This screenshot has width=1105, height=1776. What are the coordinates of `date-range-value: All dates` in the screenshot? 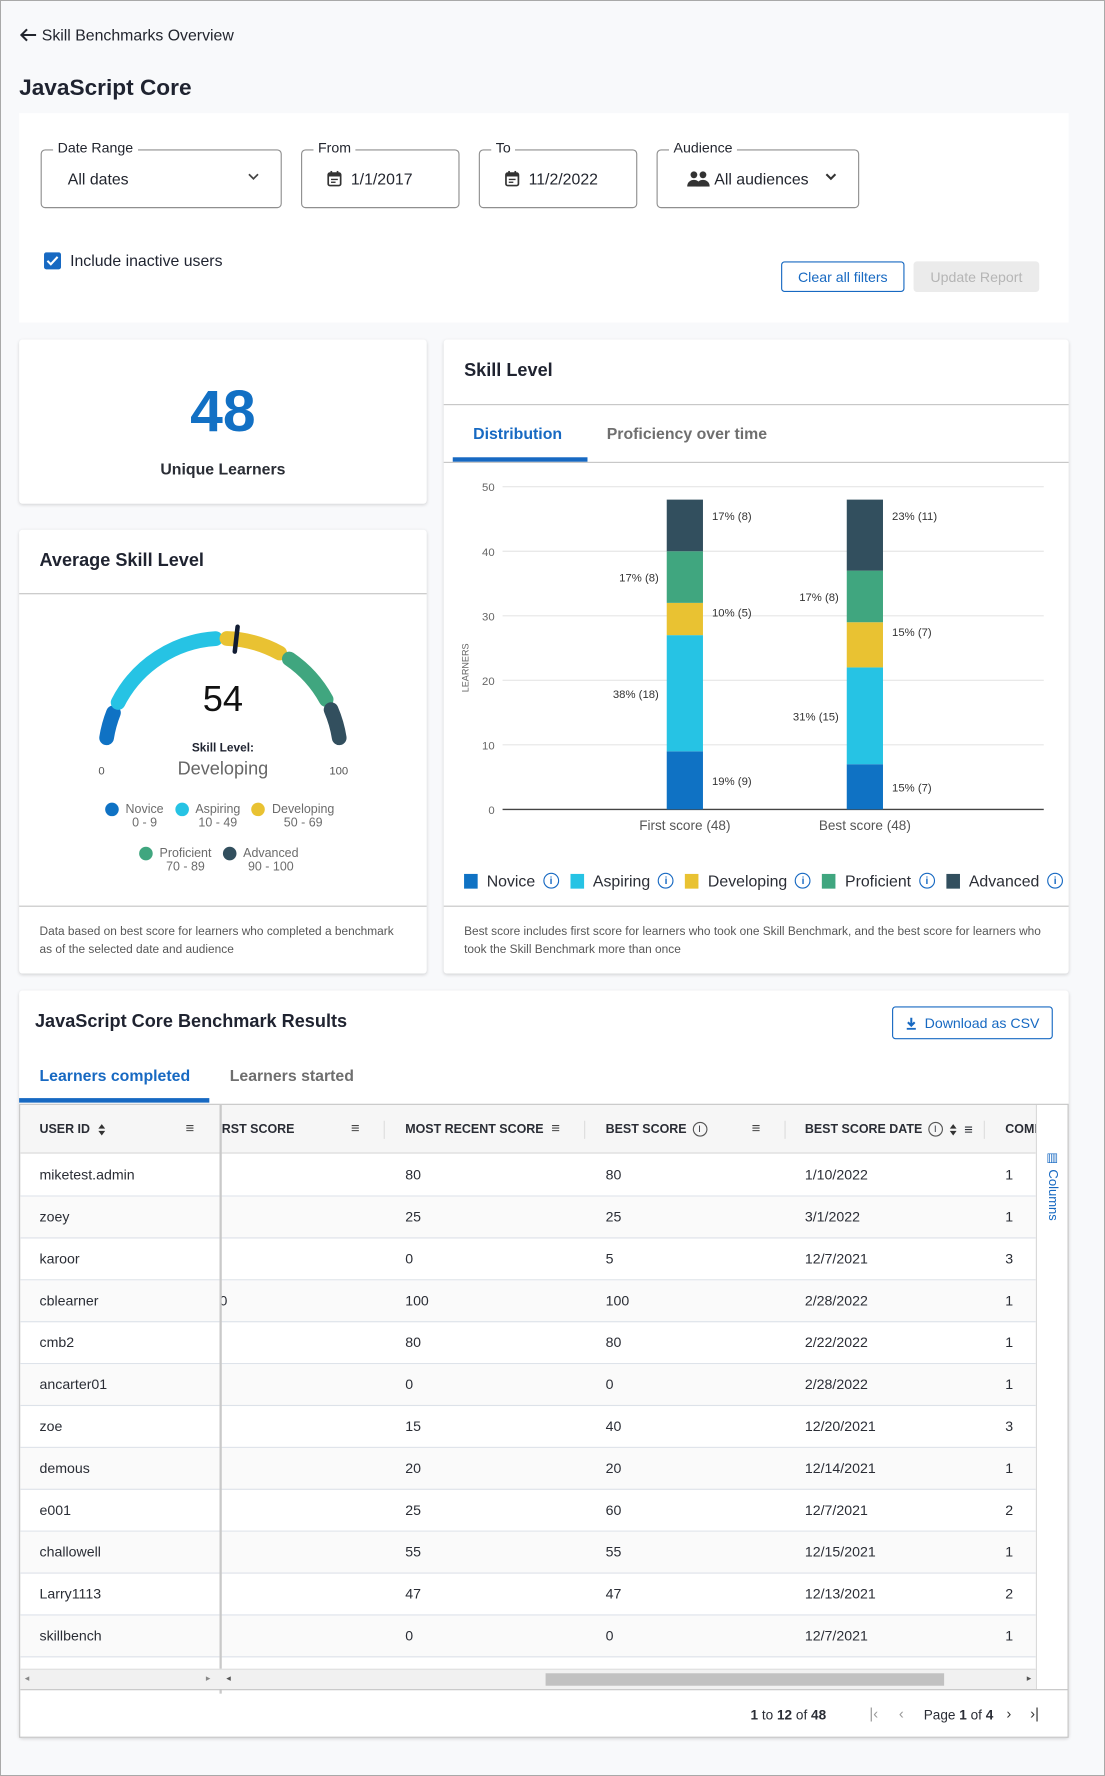 It's located at (98, 178).